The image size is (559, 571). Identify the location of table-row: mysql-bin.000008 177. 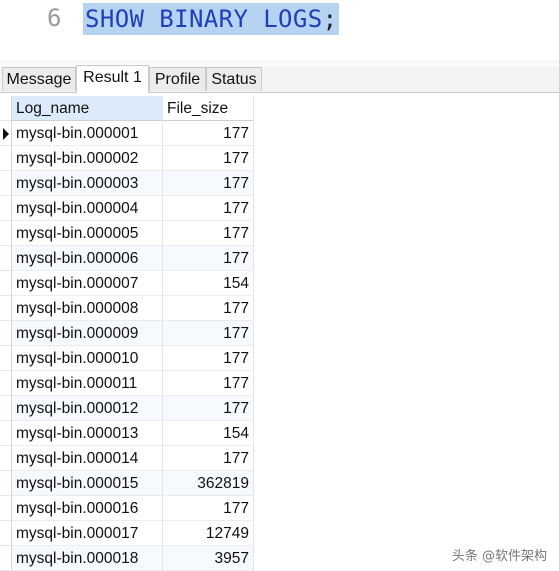
(127, 308).